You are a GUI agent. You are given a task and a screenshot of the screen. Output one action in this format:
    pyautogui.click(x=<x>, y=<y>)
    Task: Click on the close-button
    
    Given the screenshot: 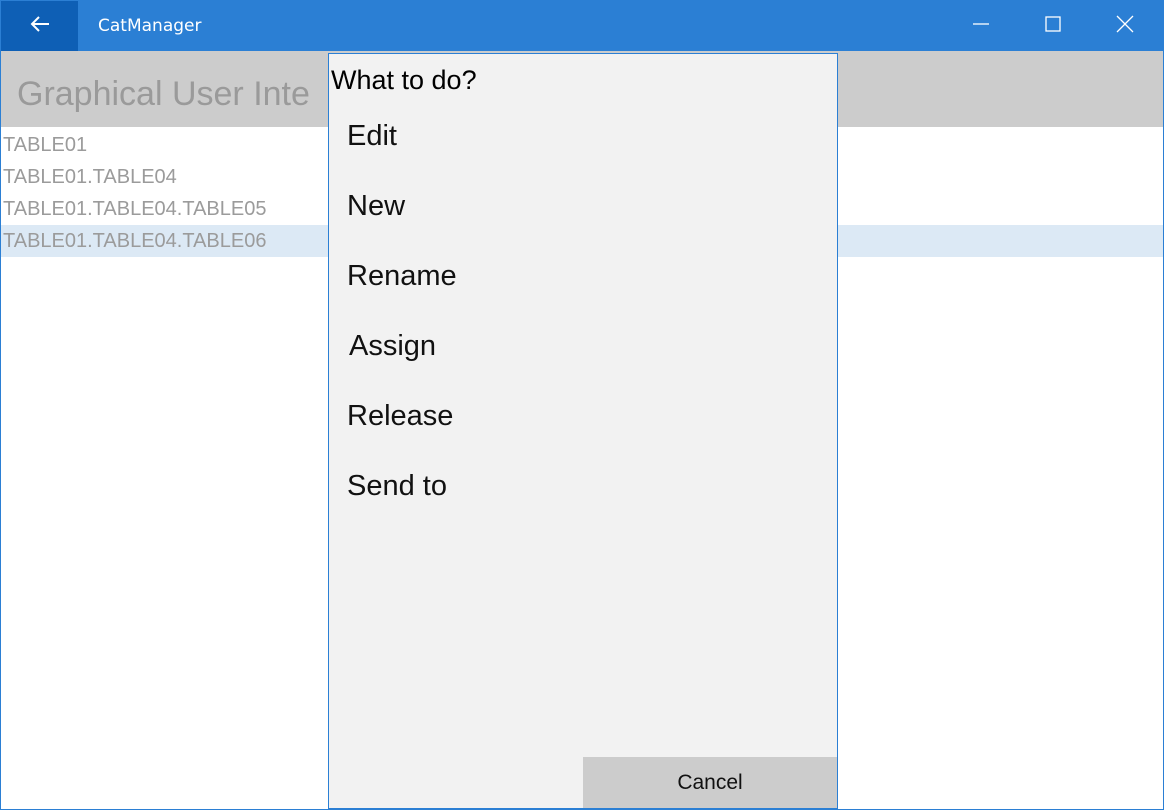 What is the action you would take?
    pyautogui.click(x=1125, y=26)
    